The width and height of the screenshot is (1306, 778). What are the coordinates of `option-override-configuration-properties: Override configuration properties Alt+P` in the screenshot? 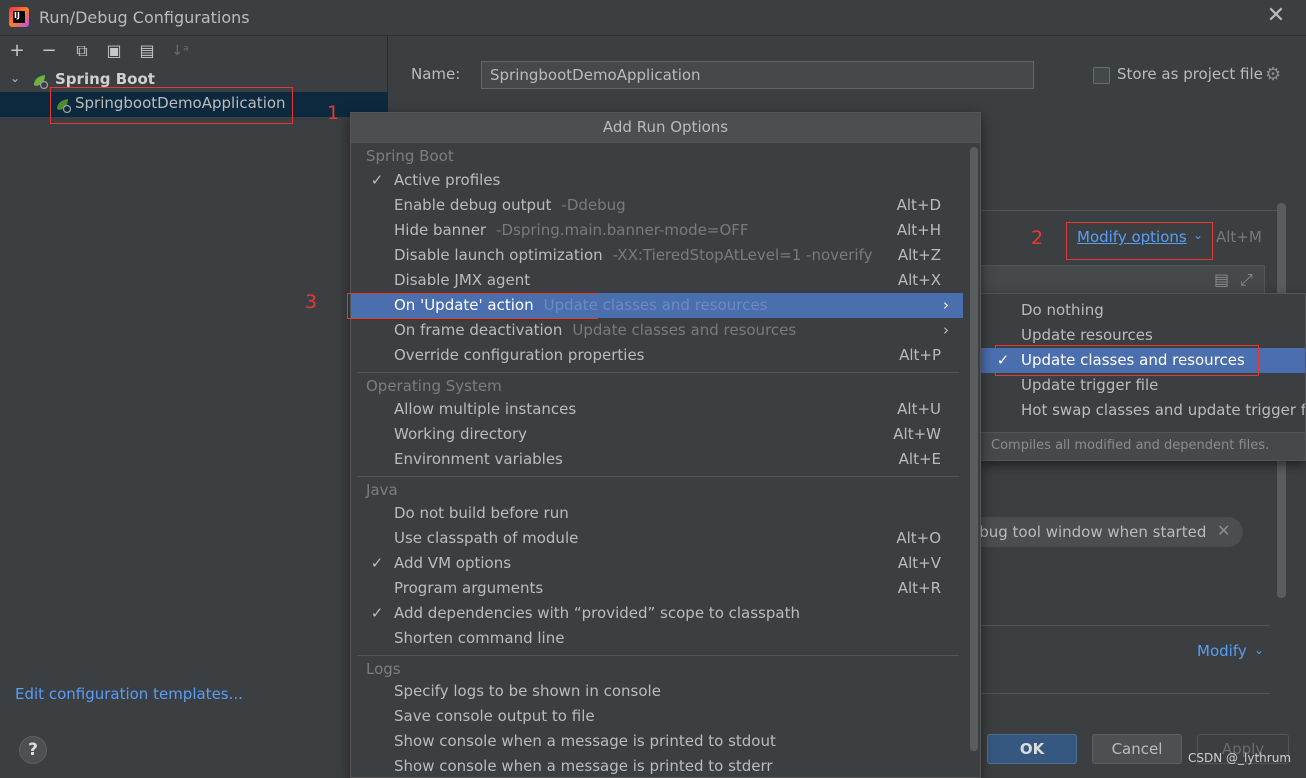 It's located at (657, 355).